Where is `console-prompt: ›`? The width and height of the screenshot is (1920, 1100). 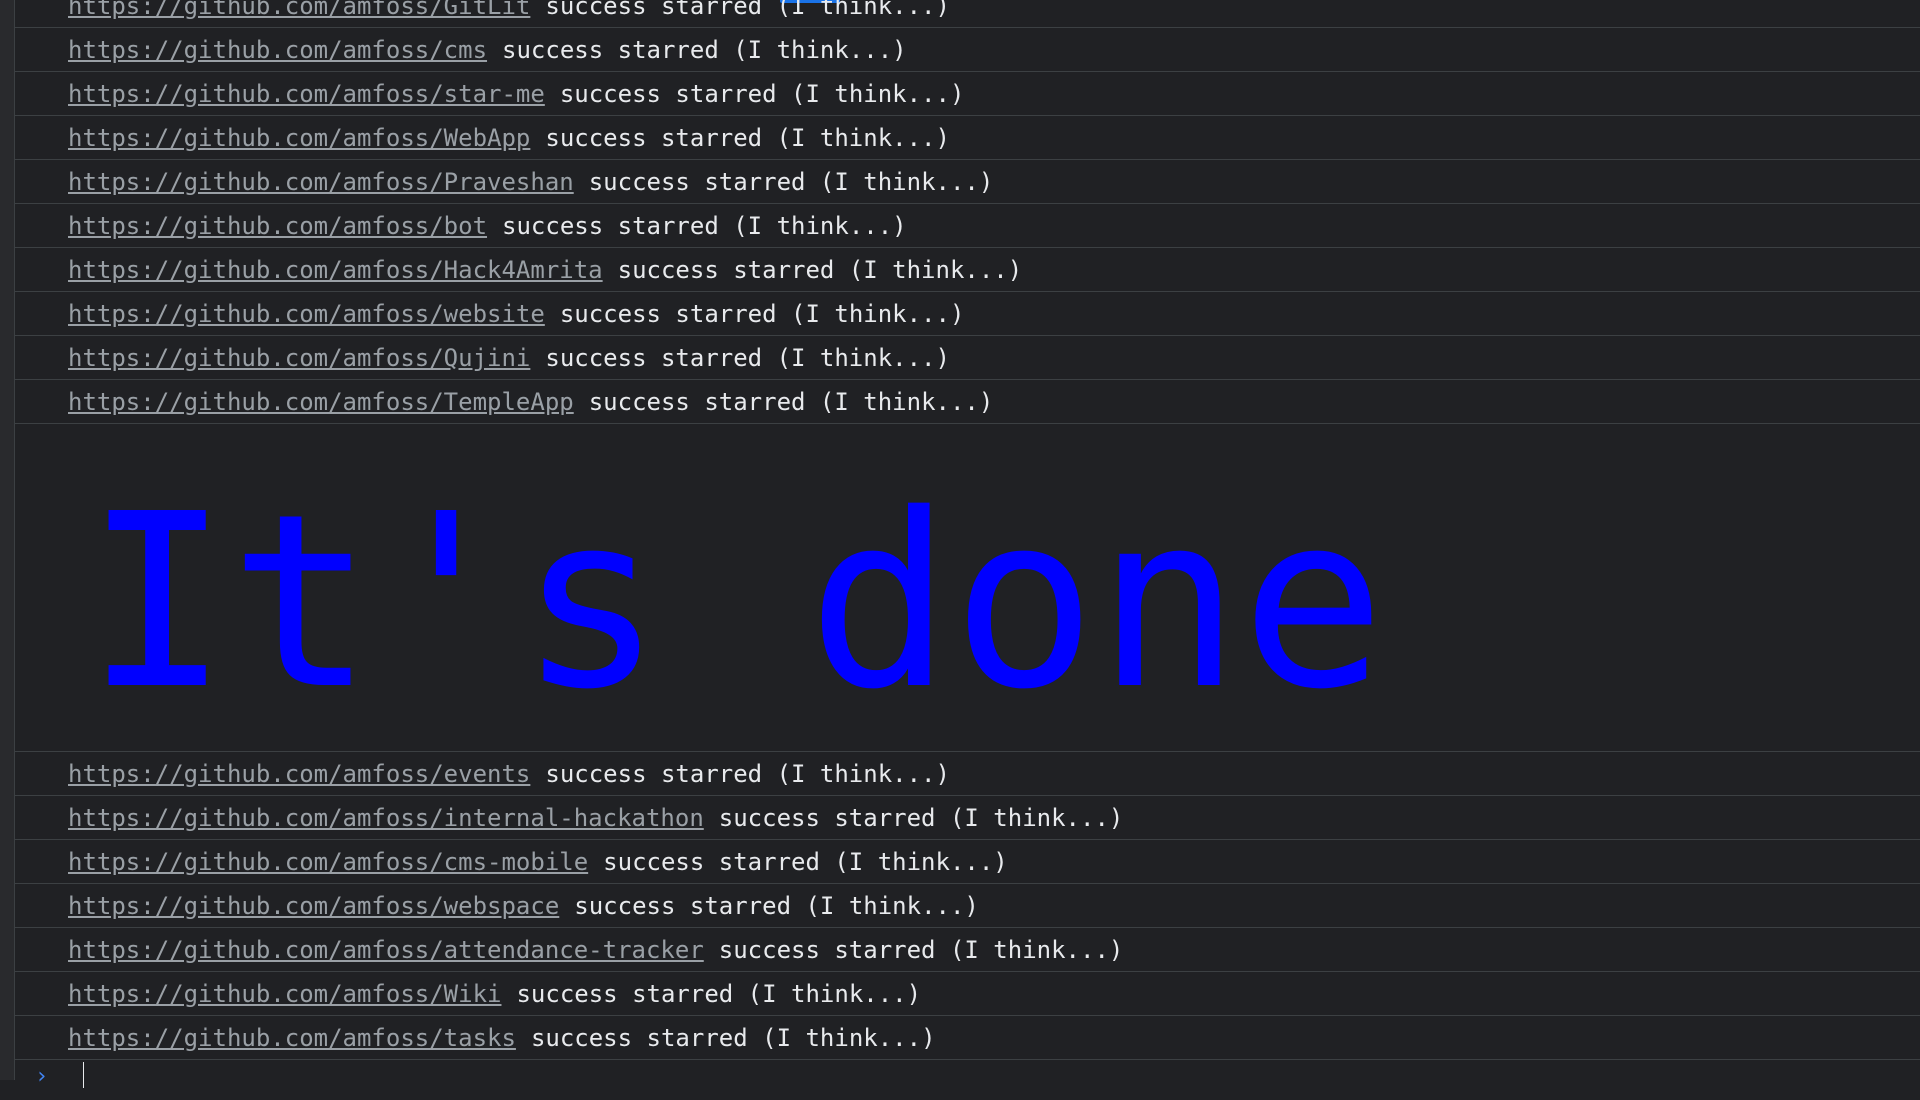 console-prompt: › is located at coordinates (967, 1080).